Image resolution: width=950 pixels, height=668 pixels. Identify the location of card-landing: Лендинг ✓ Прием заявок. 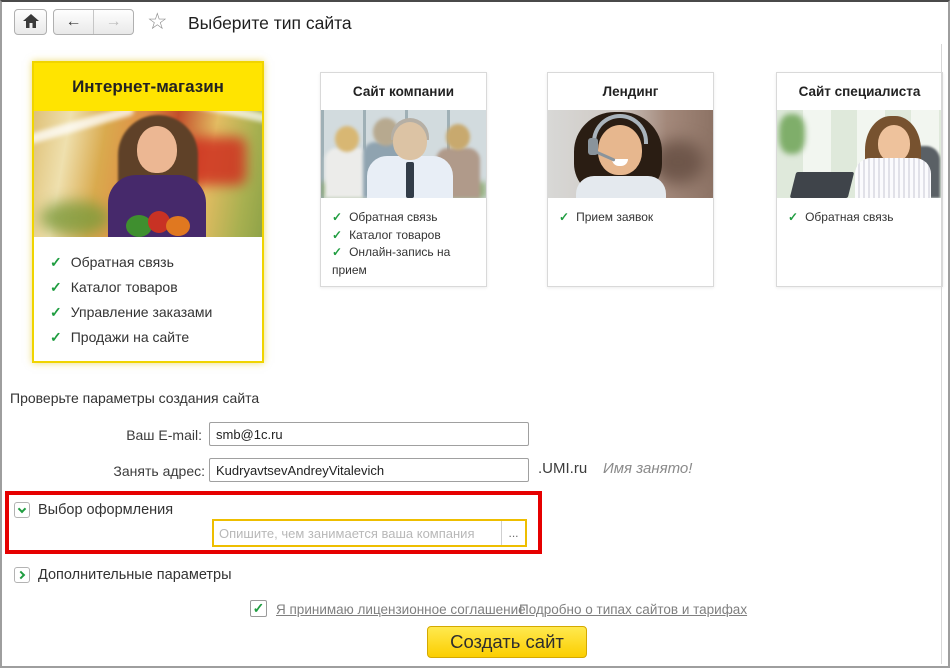
(630, 179).